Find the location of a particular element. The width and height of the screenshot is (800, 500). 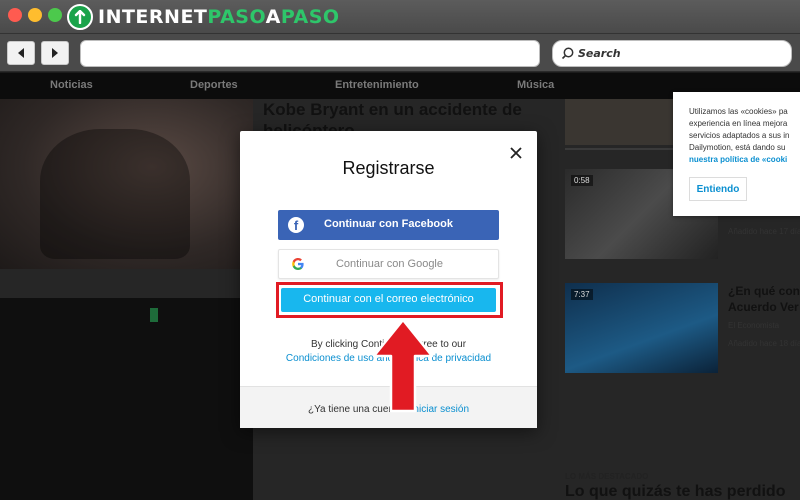

section-label: LO MÁS DESTACADO is located at coordinates (607, 476).